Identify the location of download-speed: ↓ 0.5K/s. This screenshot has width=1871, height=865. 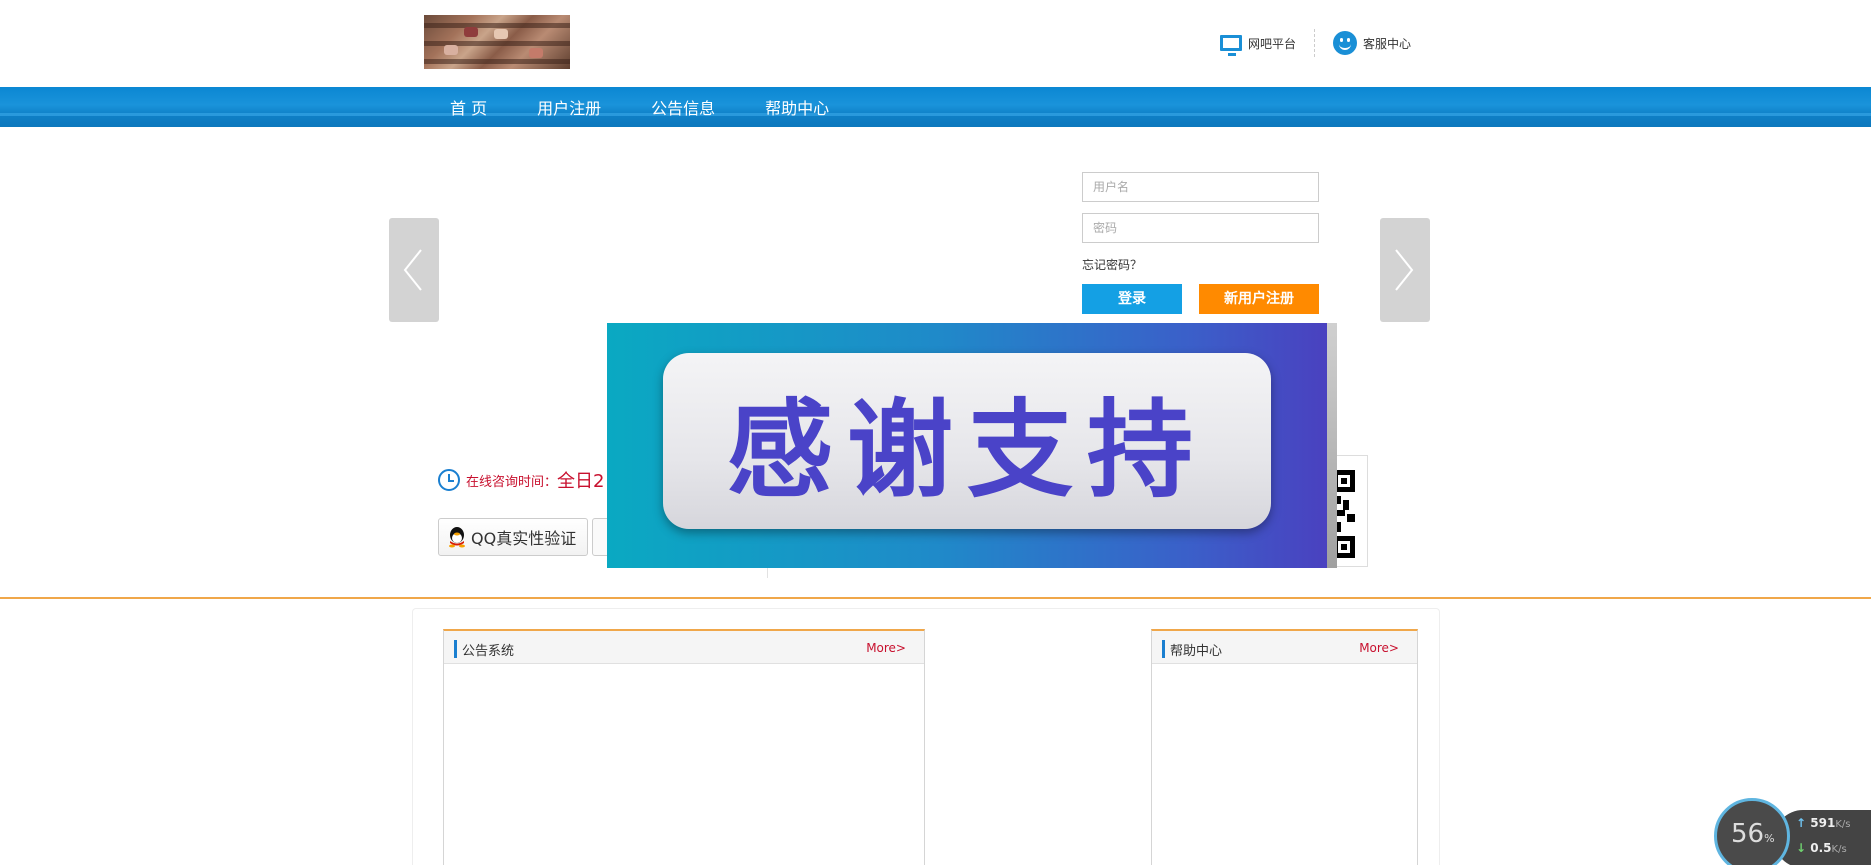
(1821, 848).